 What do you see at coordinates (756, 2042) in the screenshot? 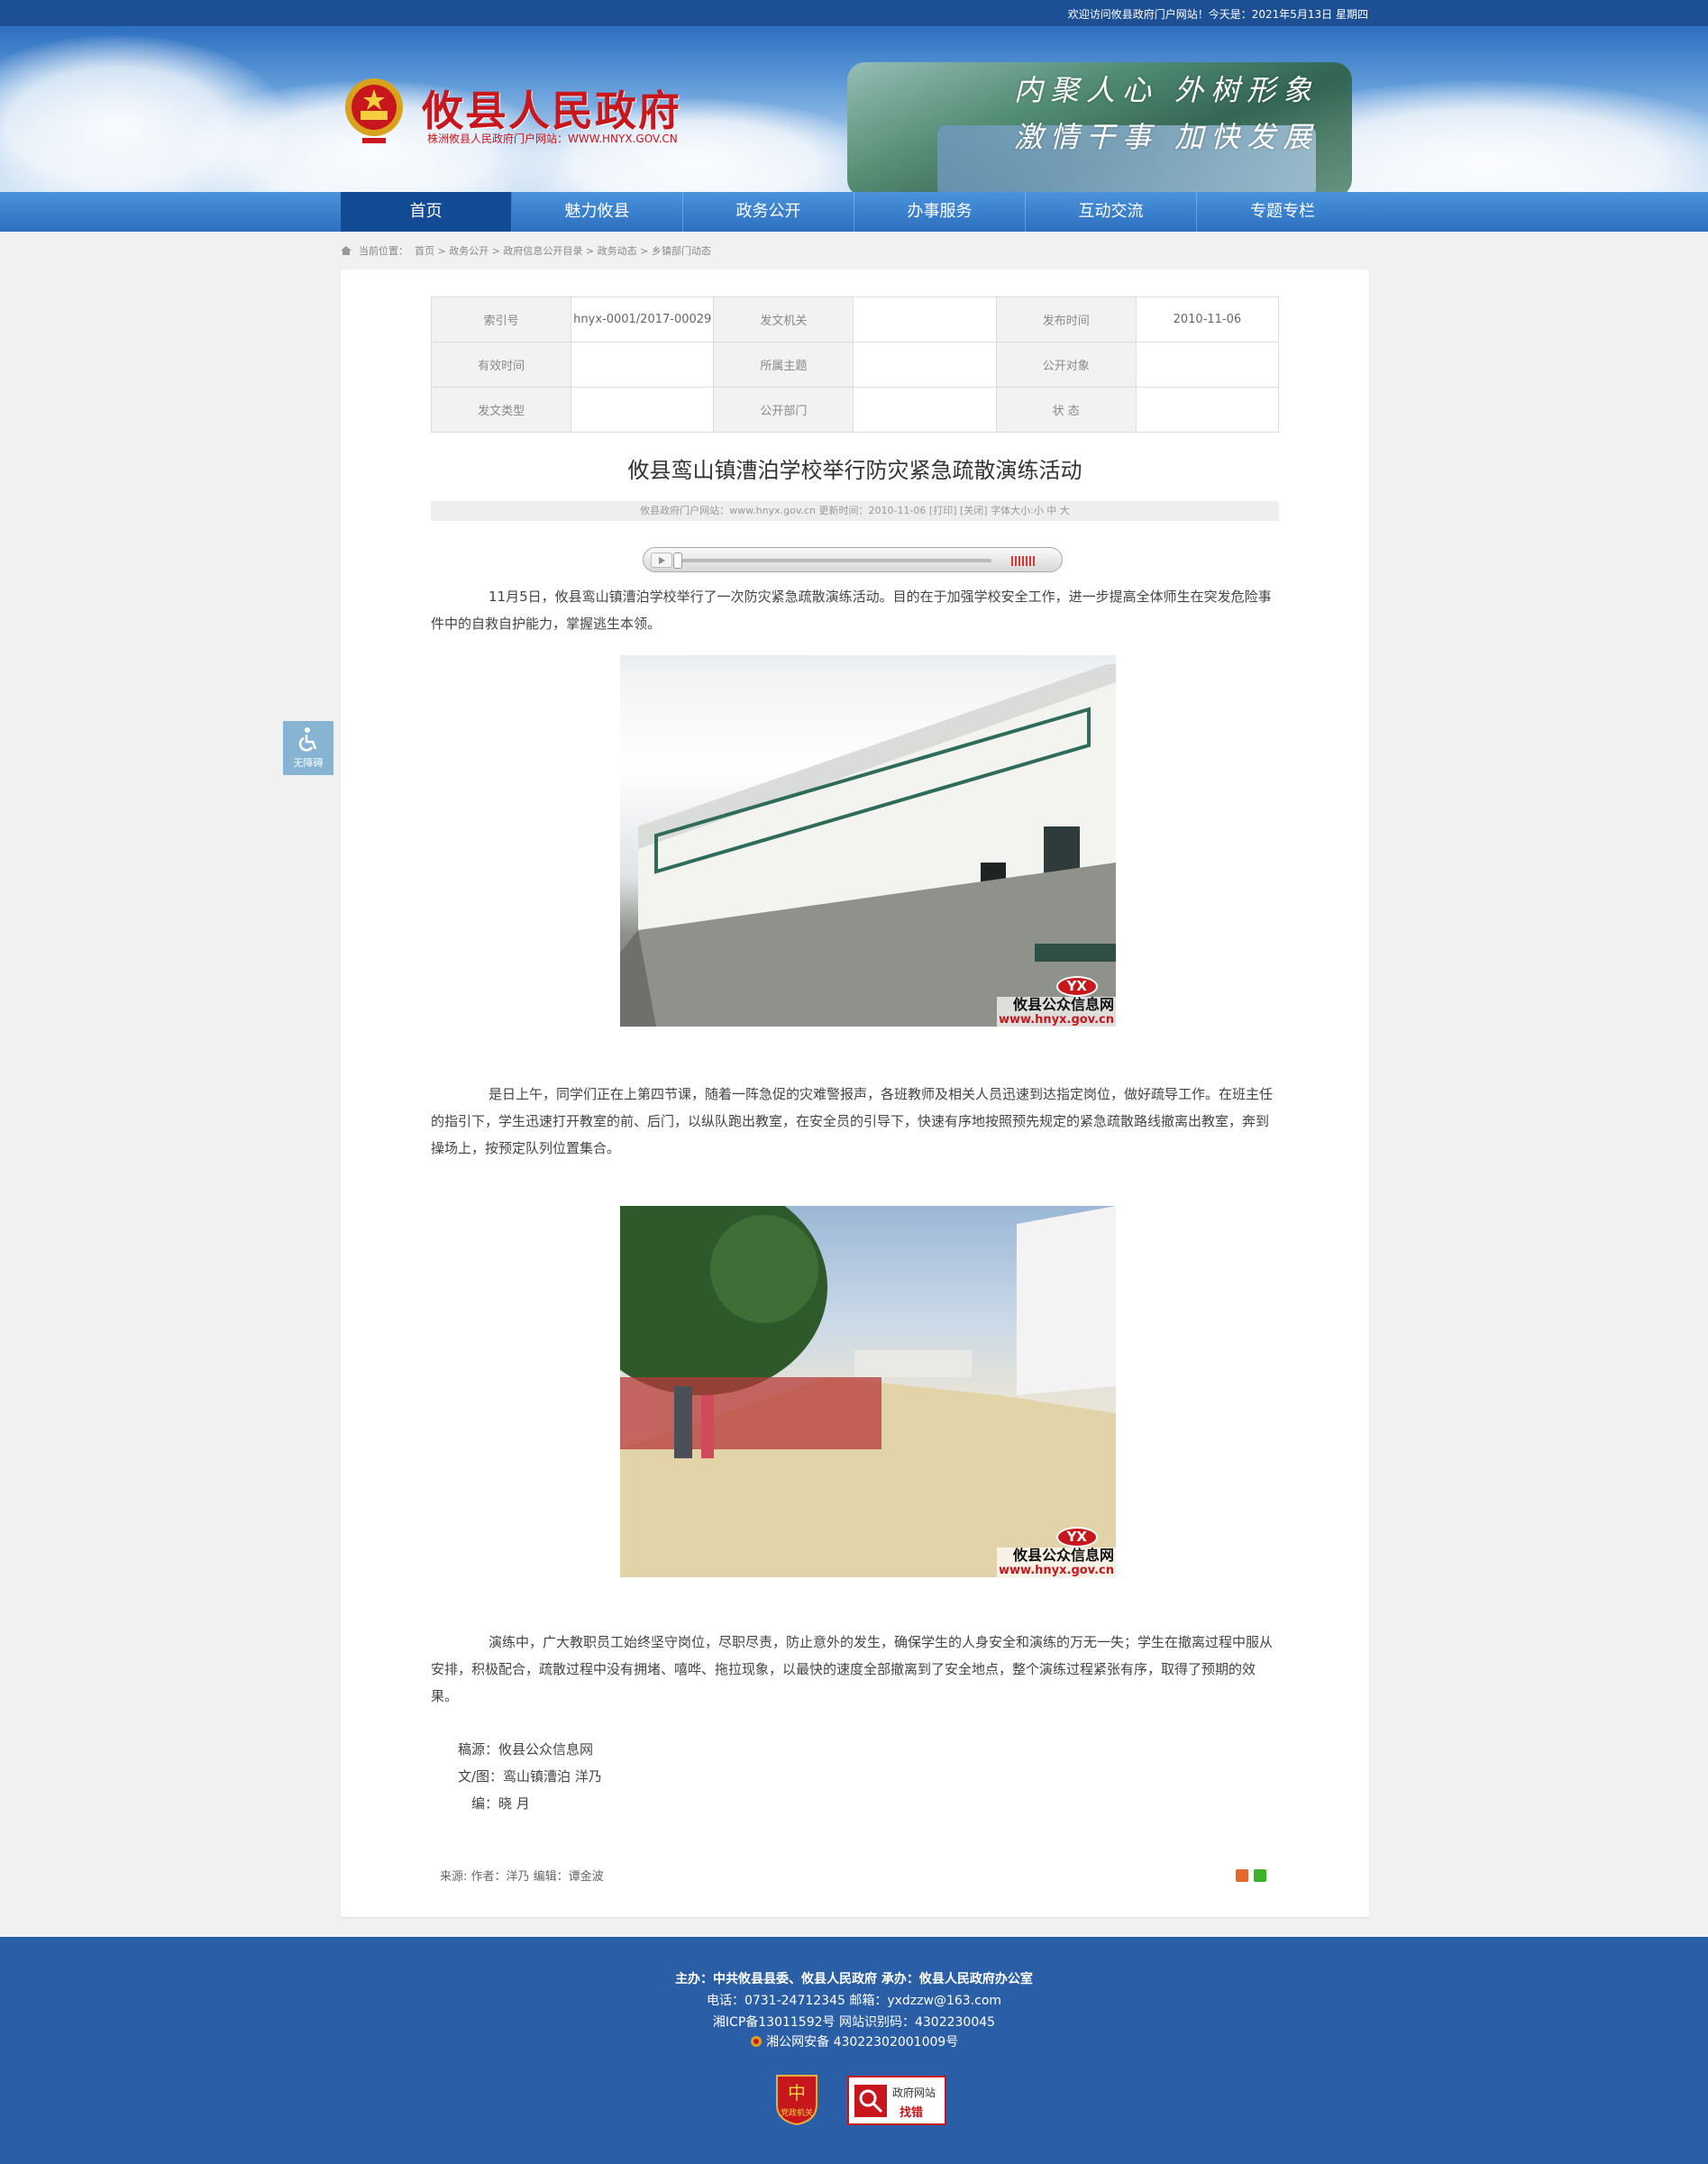
I see `police-badge-icon` at bounding box center [756, 2042].